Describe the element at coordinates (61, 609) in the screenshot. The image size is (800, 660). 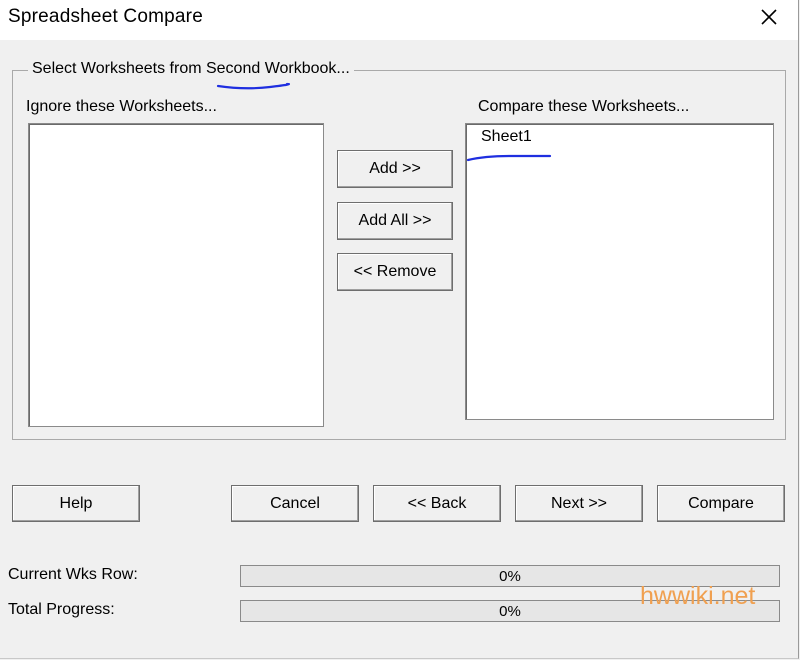
I see `total-progress-label: Total Progress:` at that location.